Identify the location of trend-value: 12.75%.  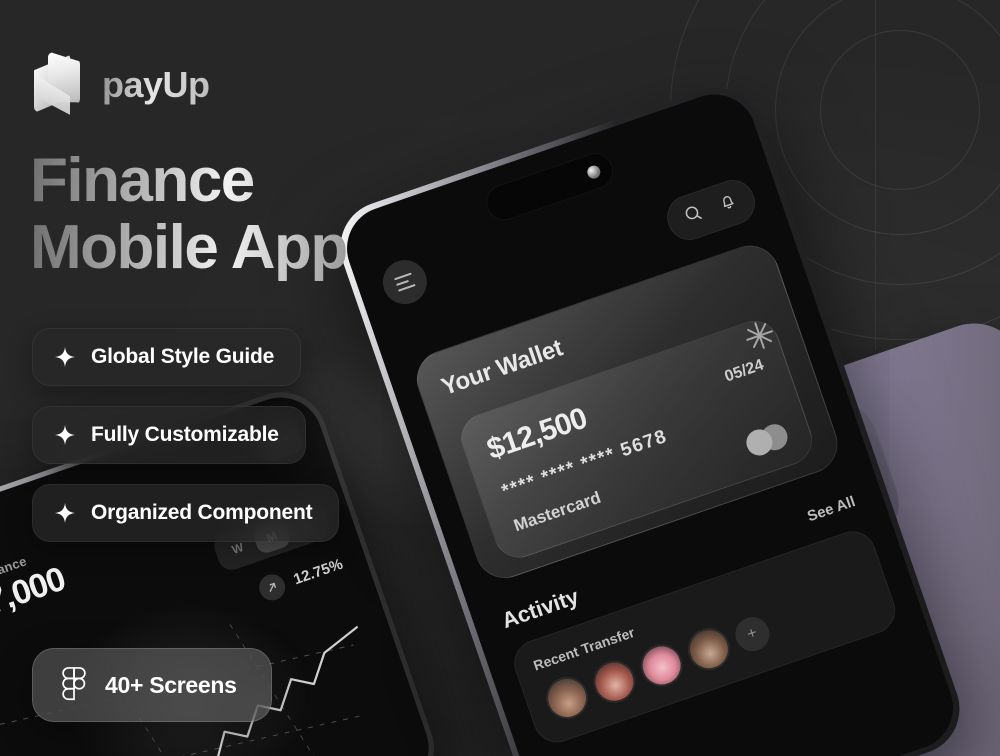
(318, 571).